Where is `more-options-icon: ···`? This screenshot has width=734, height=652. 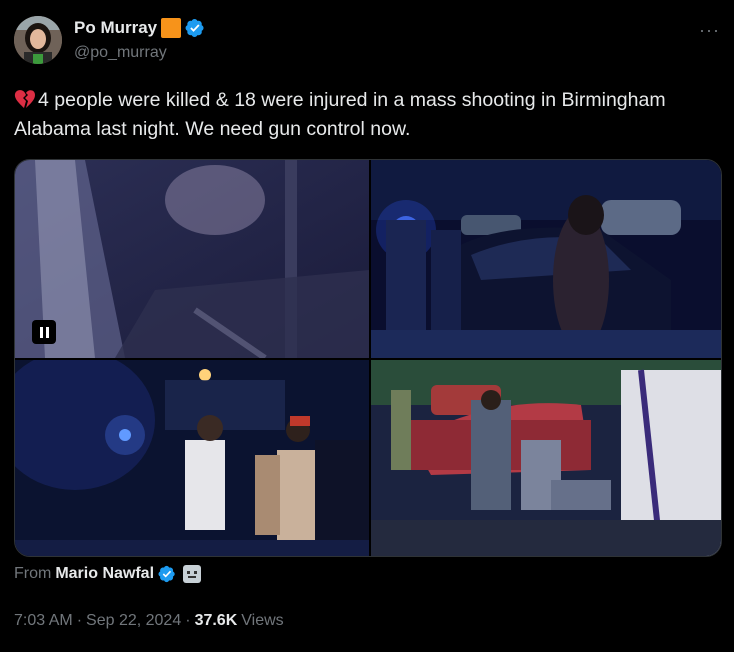
more-options-icon: ··· is located at coordinates (709, 30).